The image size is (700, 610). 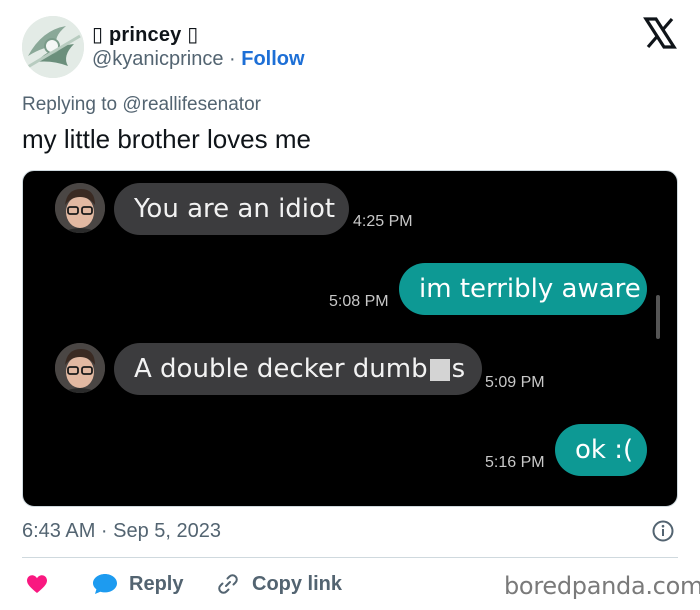 I want to click on replying-prefix: Replying to, so click(x=72, y=104).